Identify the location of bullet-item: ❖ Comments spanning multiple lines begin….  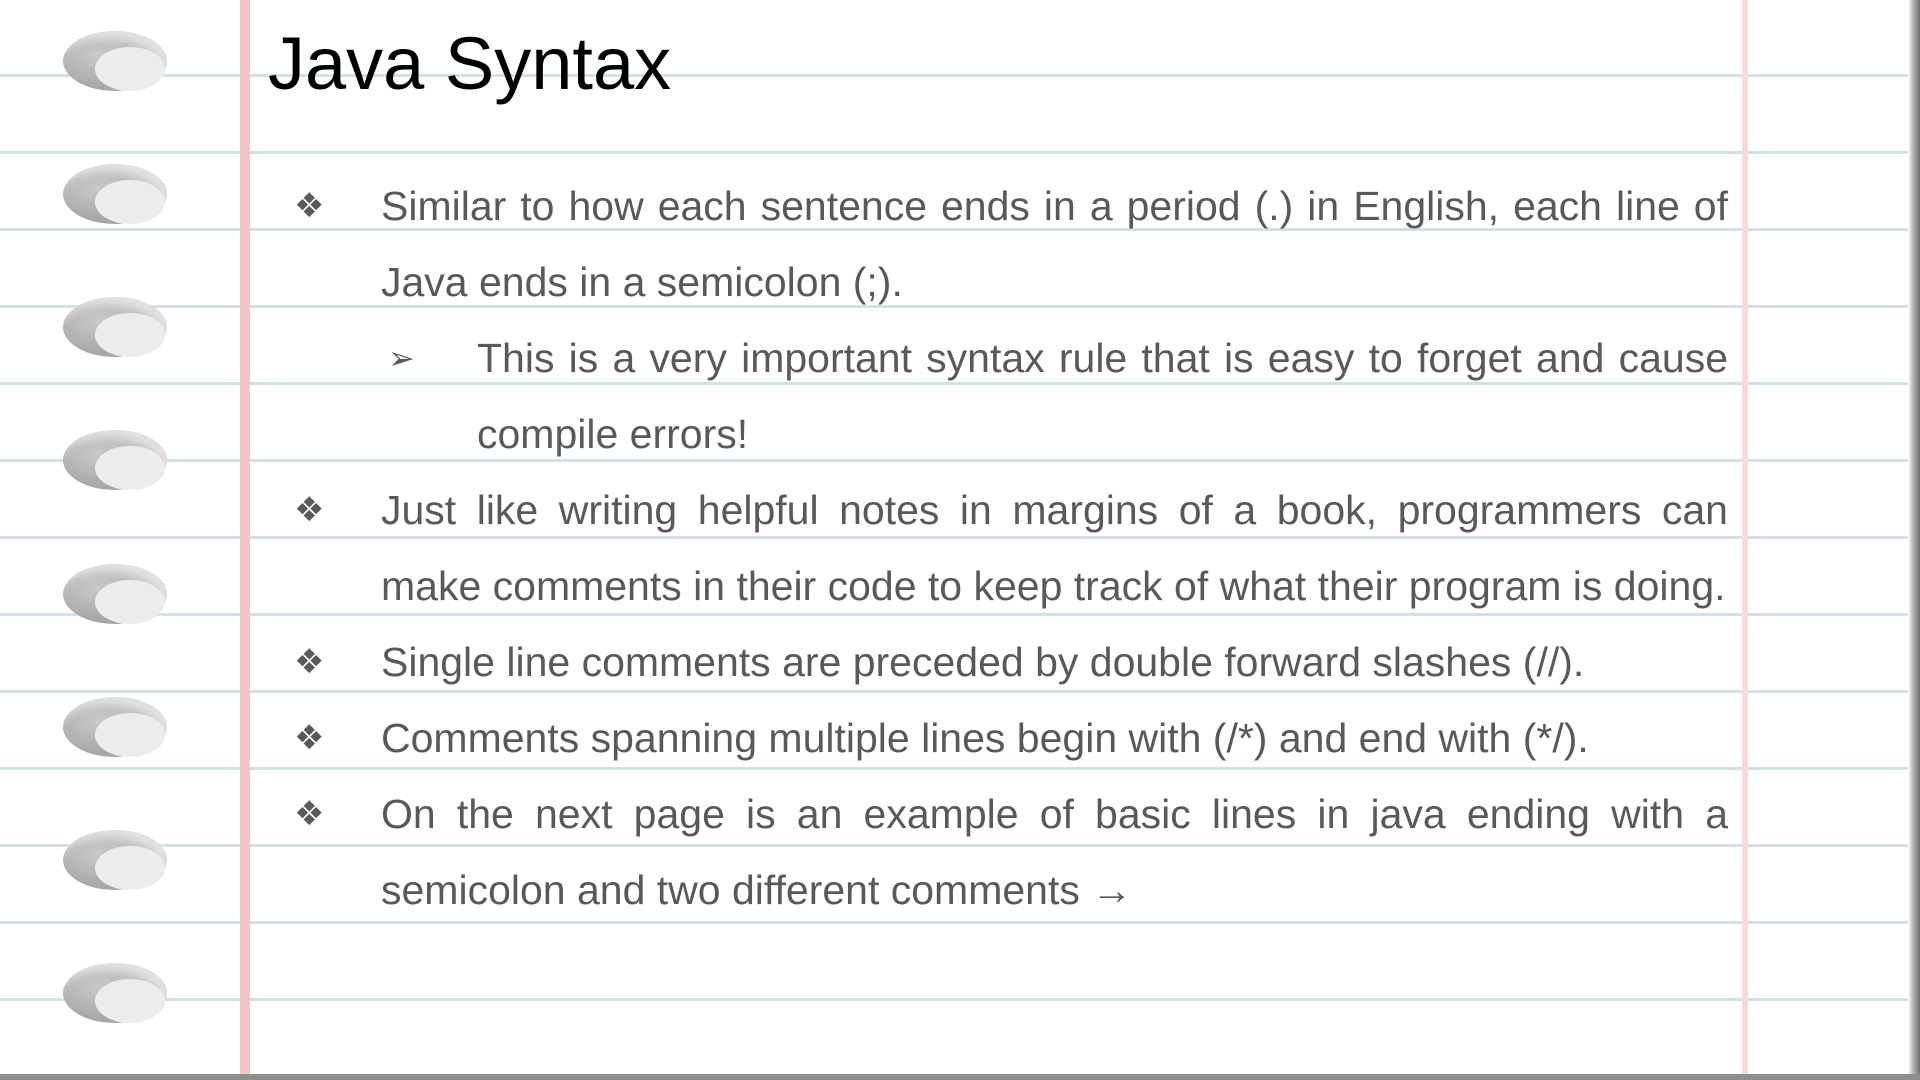
(1010, 738).